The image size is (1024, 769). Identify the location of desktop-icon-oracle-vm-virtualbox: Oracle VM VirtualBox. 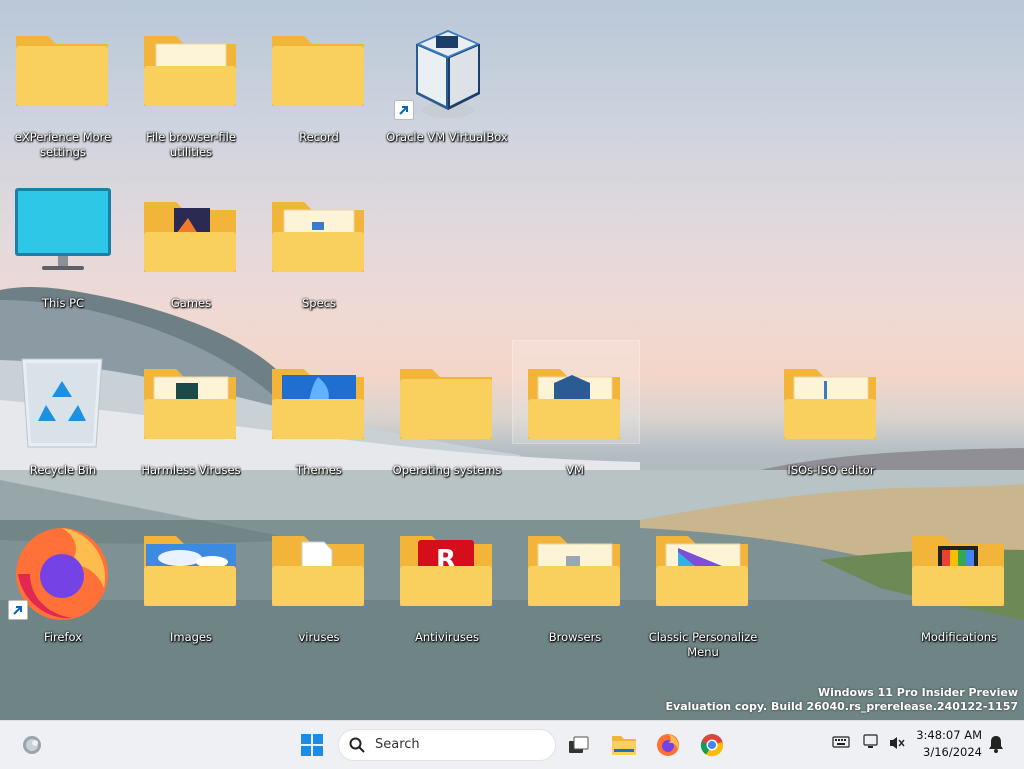
(446, 92).